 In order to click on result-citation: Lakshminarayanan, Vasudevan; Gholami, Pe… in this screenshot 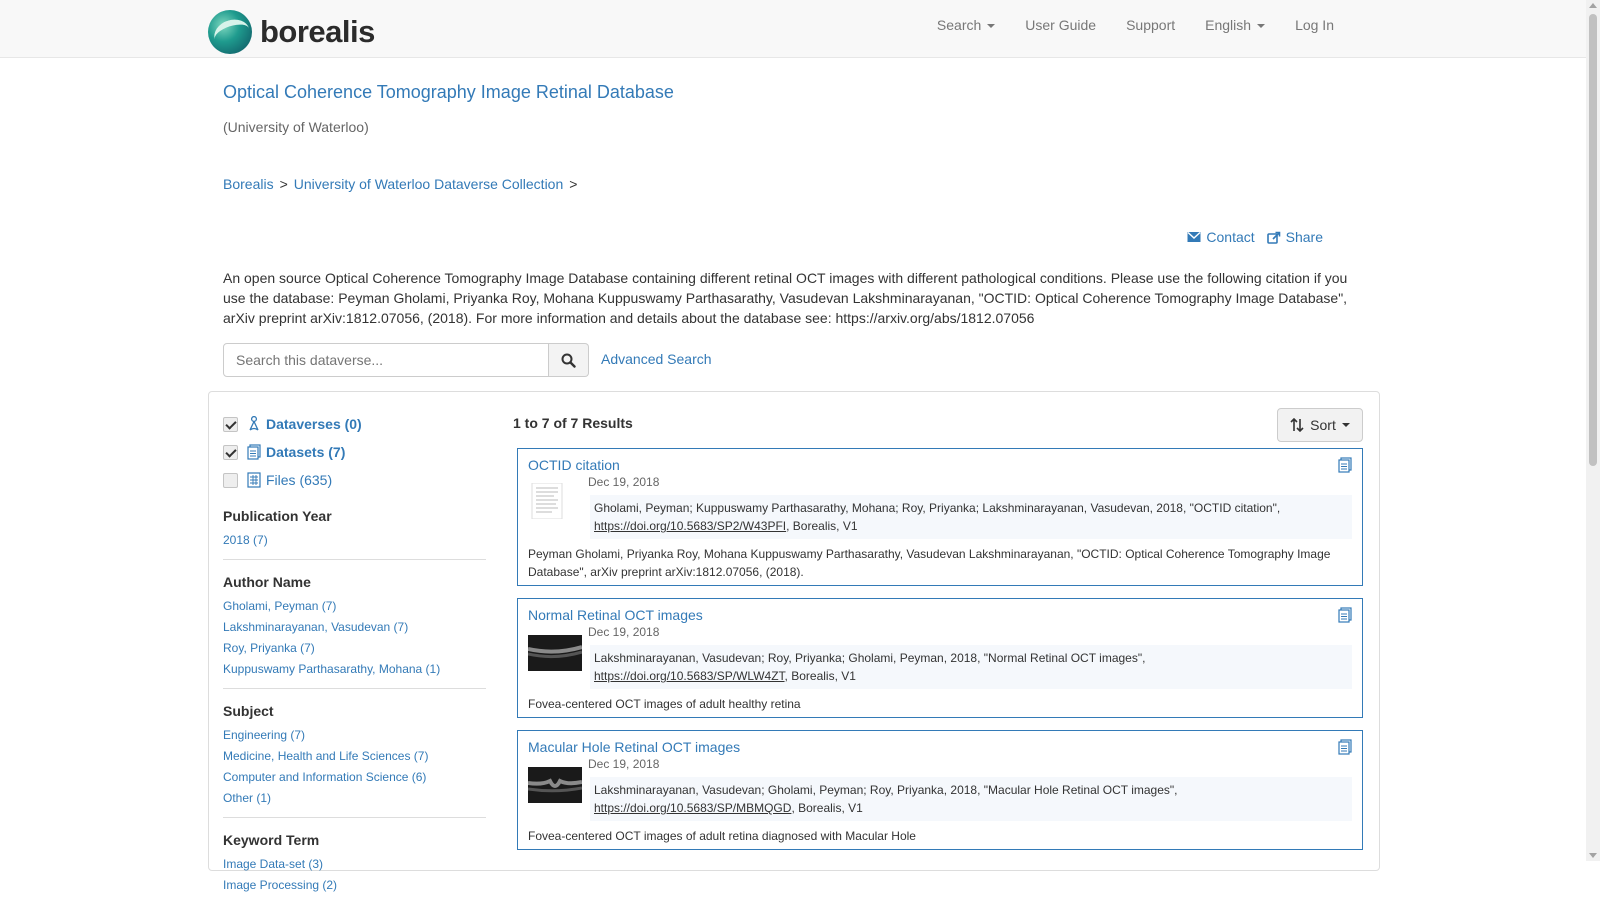, I will do `click(971, 799)`.